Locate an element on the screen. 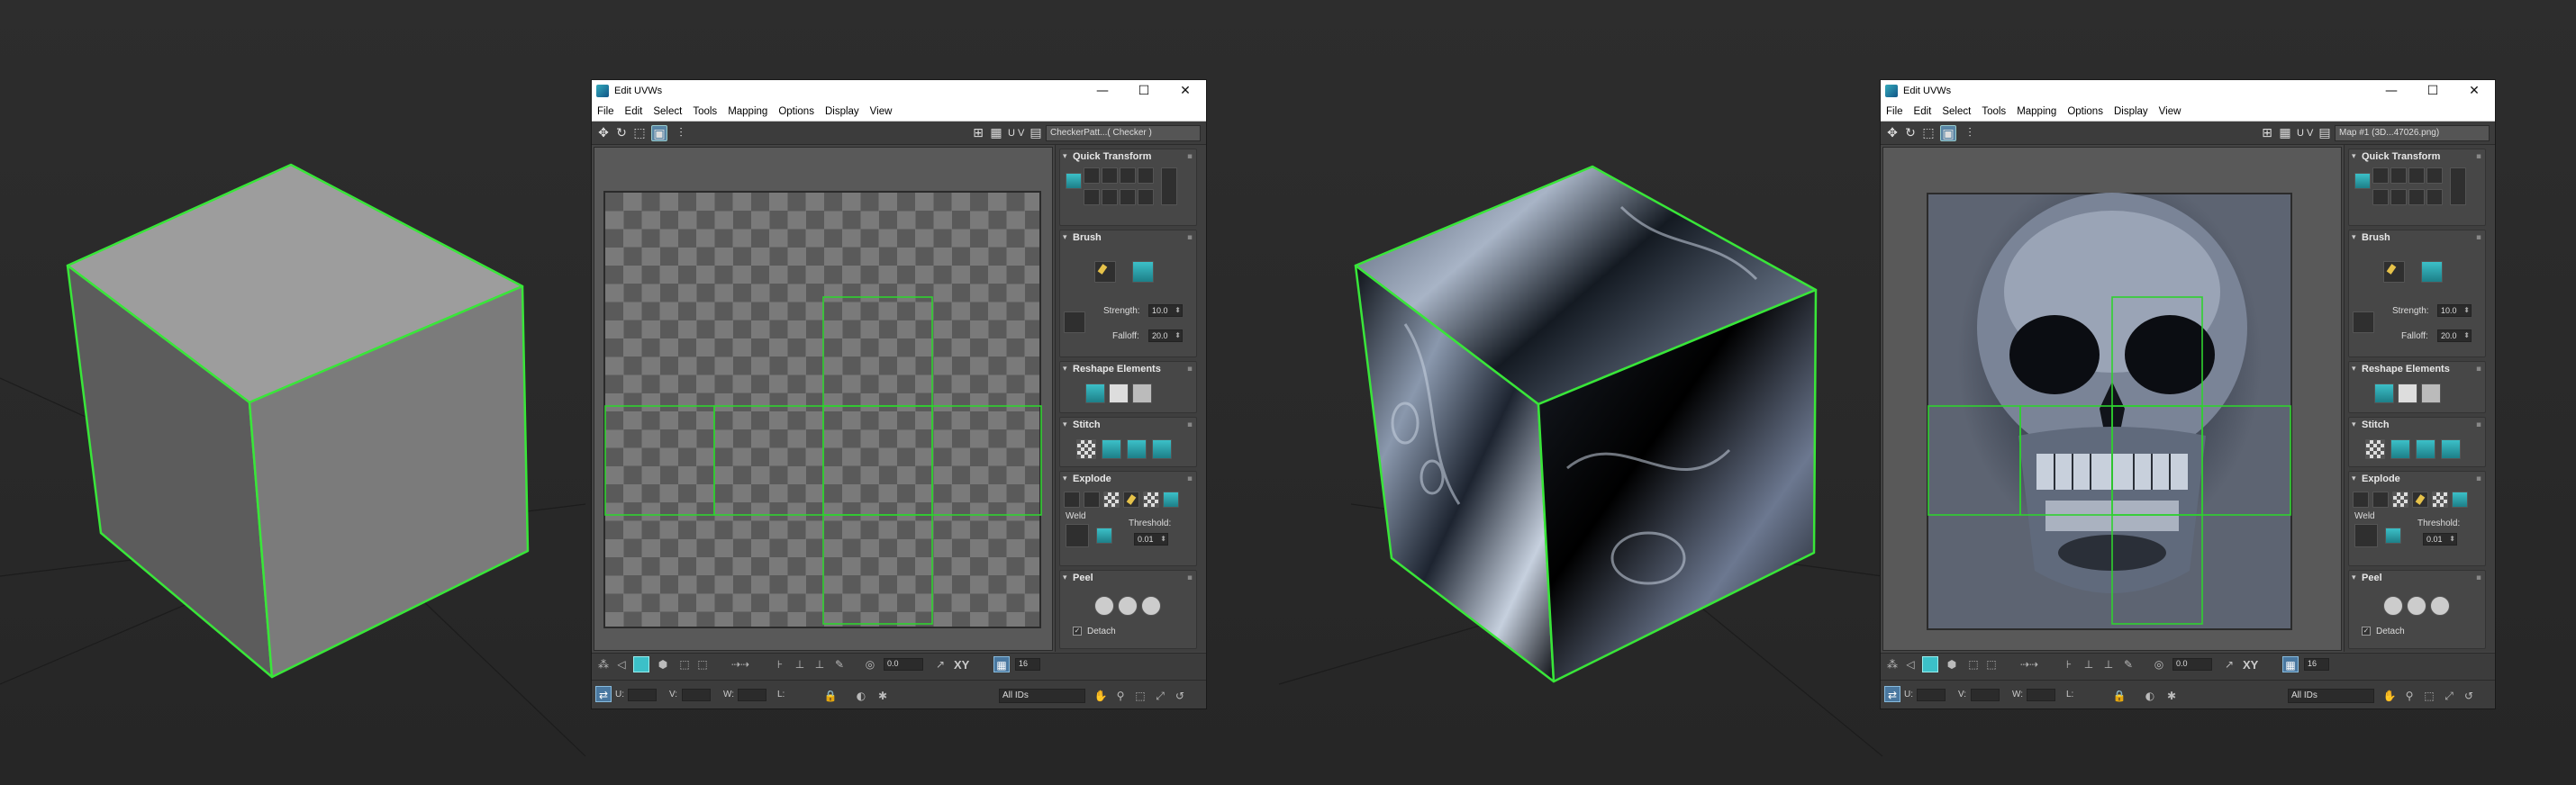 This screenshot has height=785, width=2576. vertex-mode-icon: ⁂ is located at coordinates (1892, 664).